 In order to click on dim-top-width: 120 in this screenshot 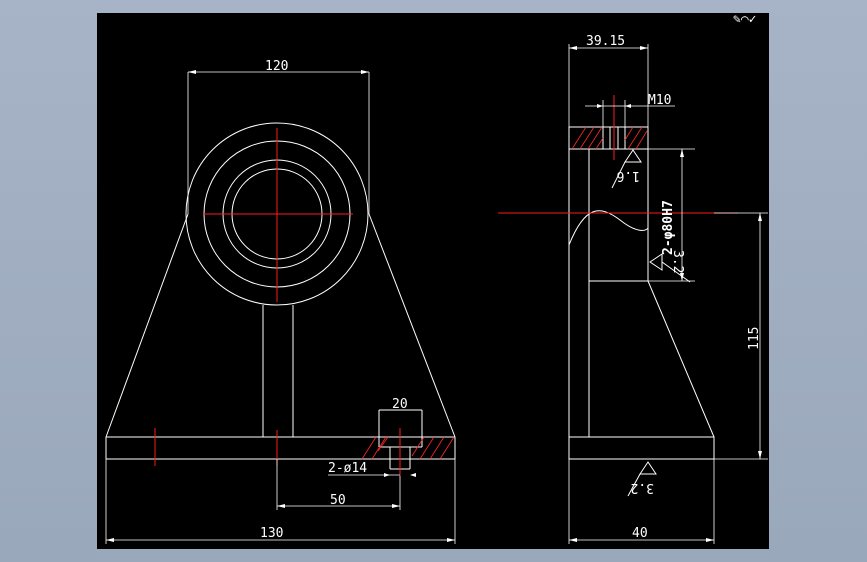, I will do `click(276, 66)`.